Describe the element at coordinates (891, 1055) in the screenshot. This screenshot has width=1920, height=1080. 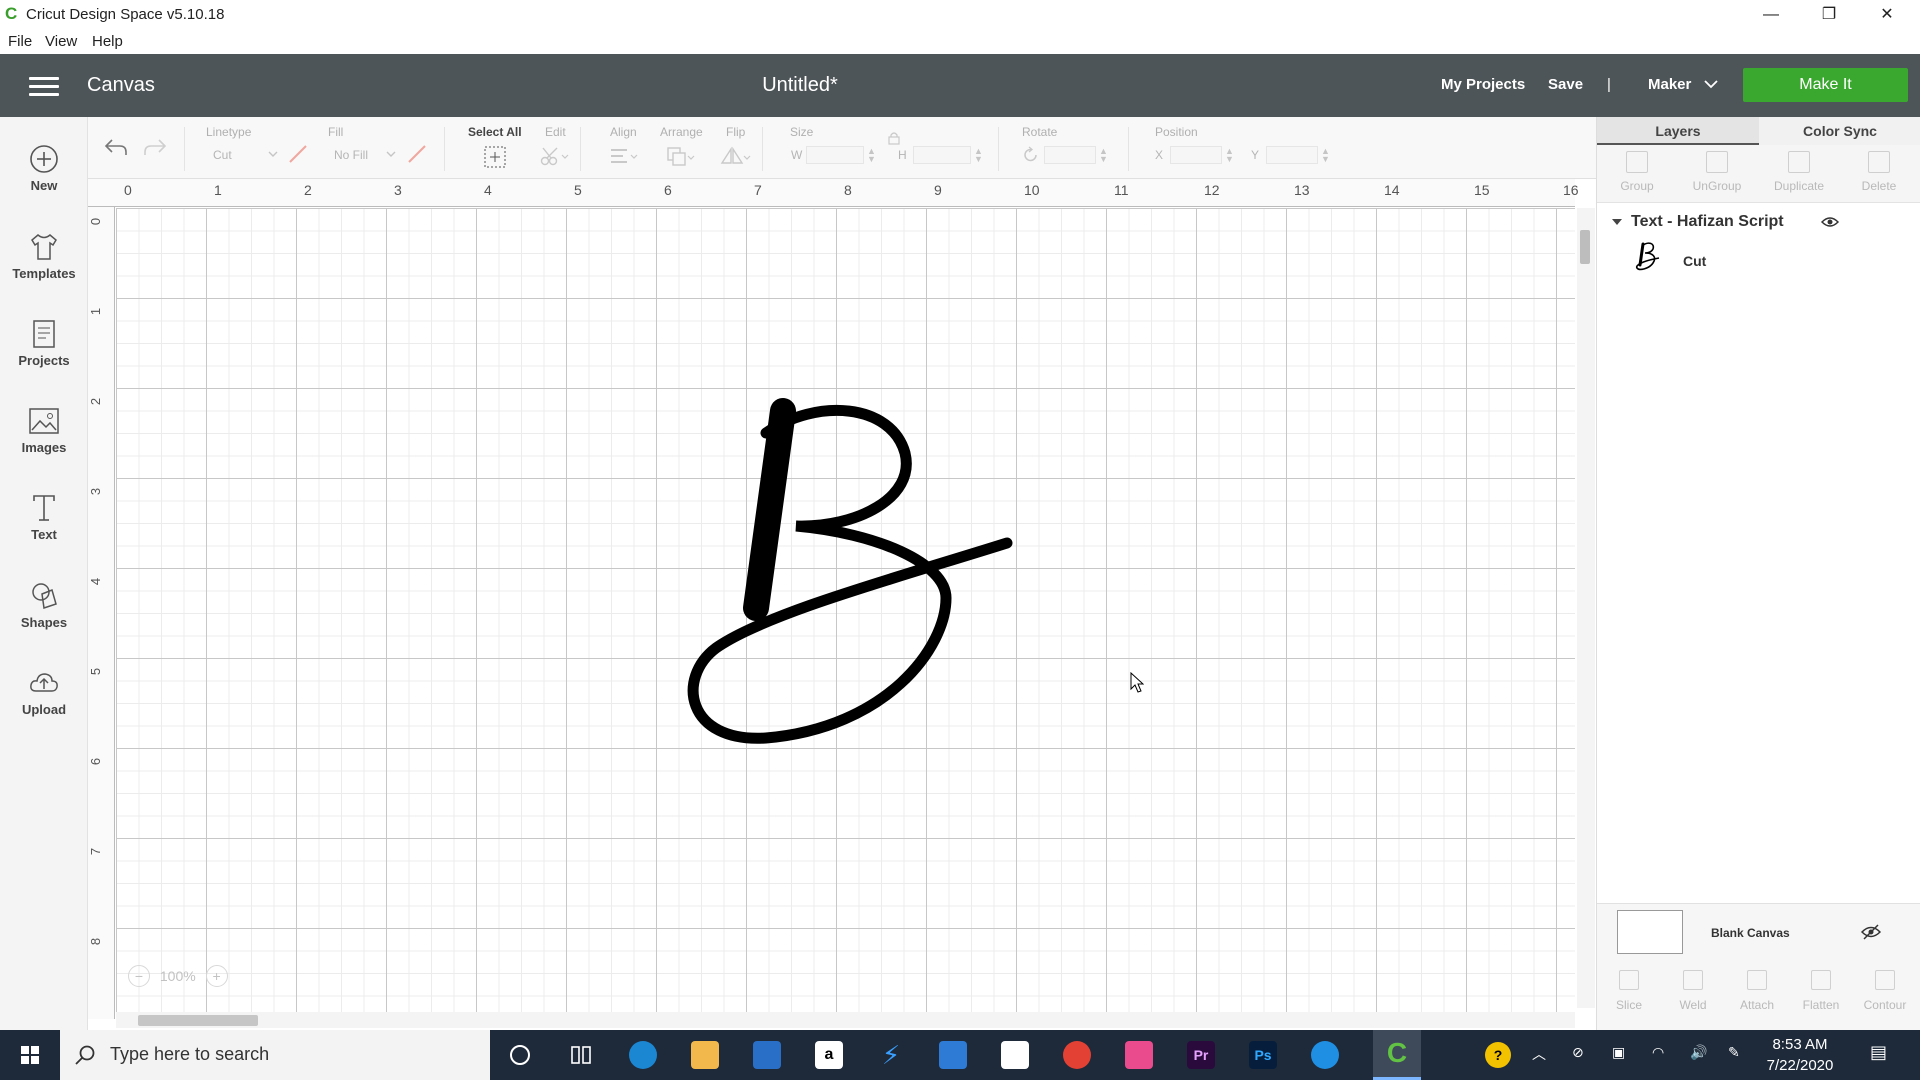
I see `vscode-icon: ⚡` at that location.